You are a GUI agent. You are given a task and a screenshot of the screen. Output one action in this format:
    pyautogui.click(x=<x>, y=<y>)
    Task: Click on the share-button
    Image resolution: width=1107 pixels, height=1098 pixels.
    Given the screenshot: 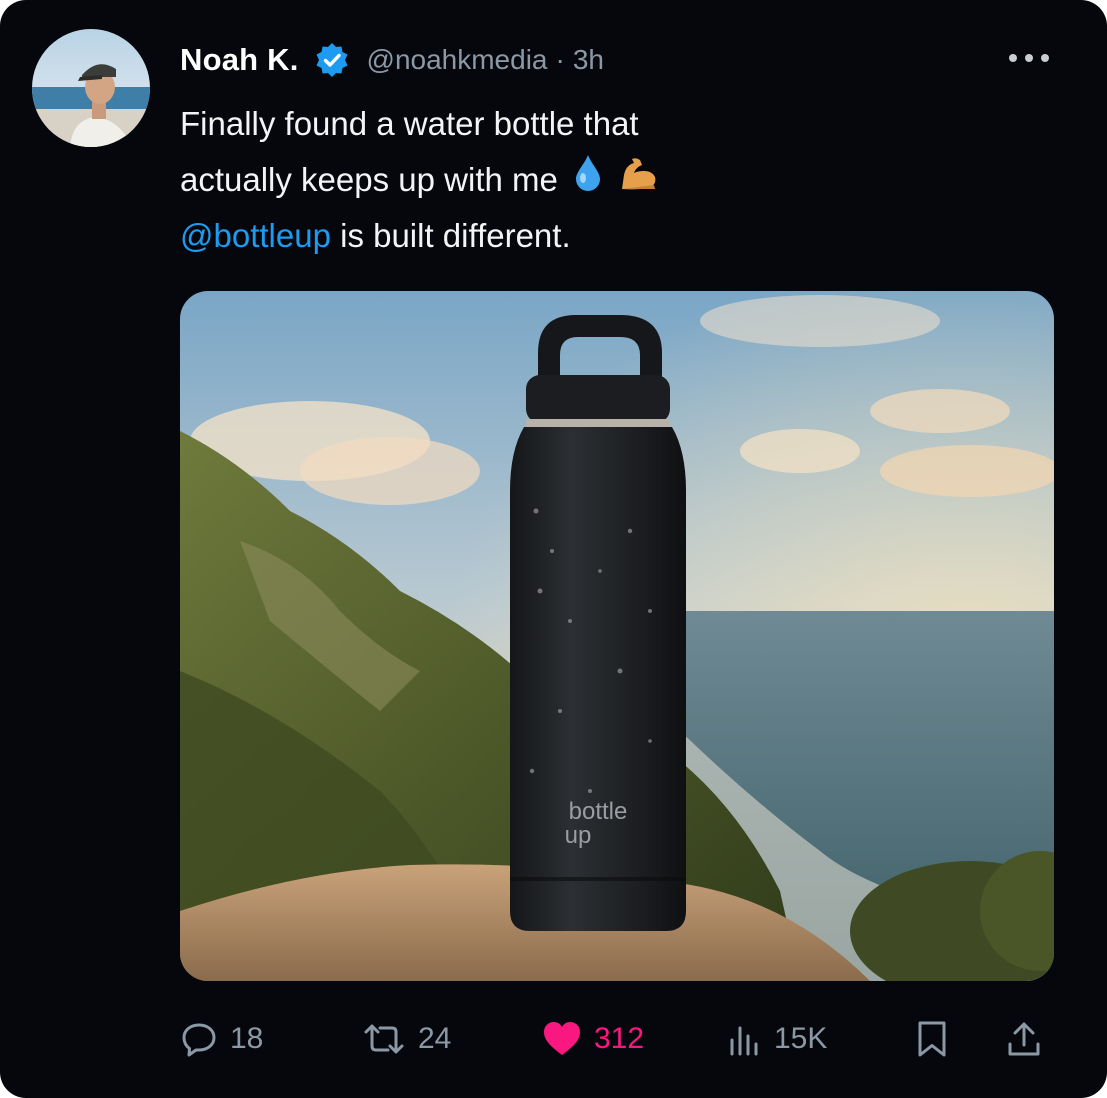 What is the action you would take?
    pyautogui.click(x=1024, y=1039)
    